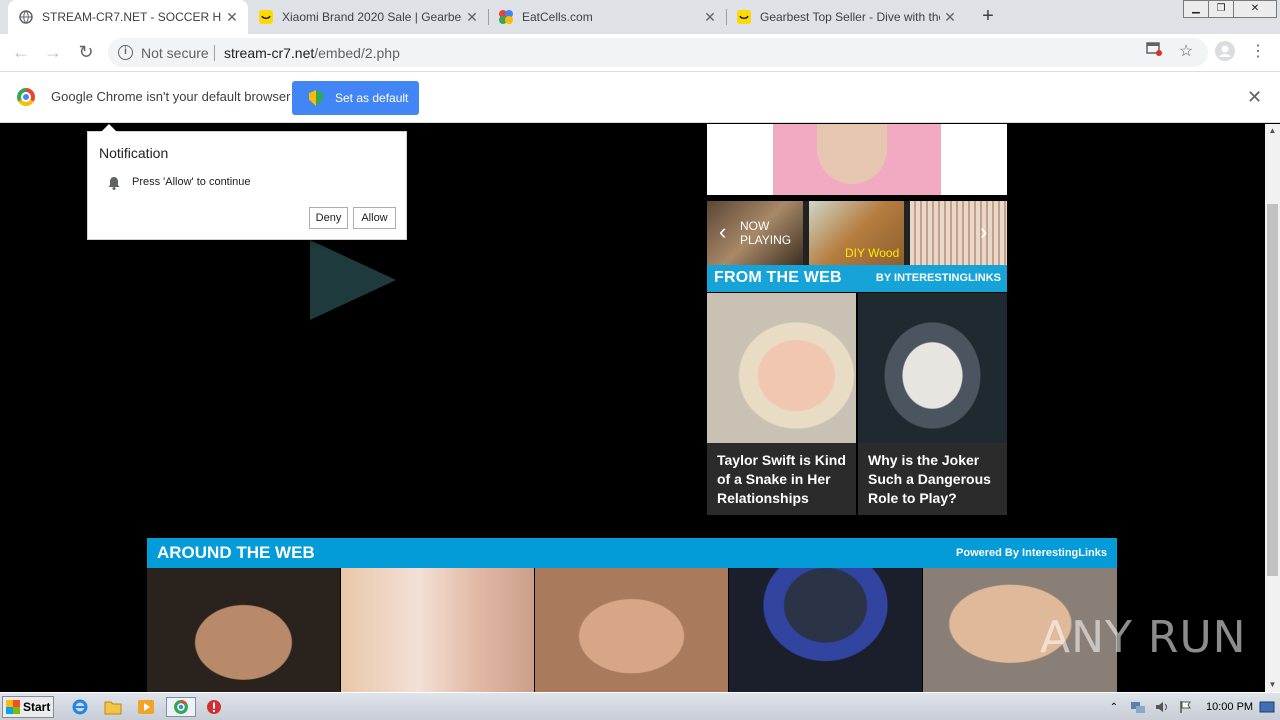 The image size is (1280, 720). Describe the element at coordinates (269, 53) in the screenshot. I see `url-host: stream-cr7.net` at that location.